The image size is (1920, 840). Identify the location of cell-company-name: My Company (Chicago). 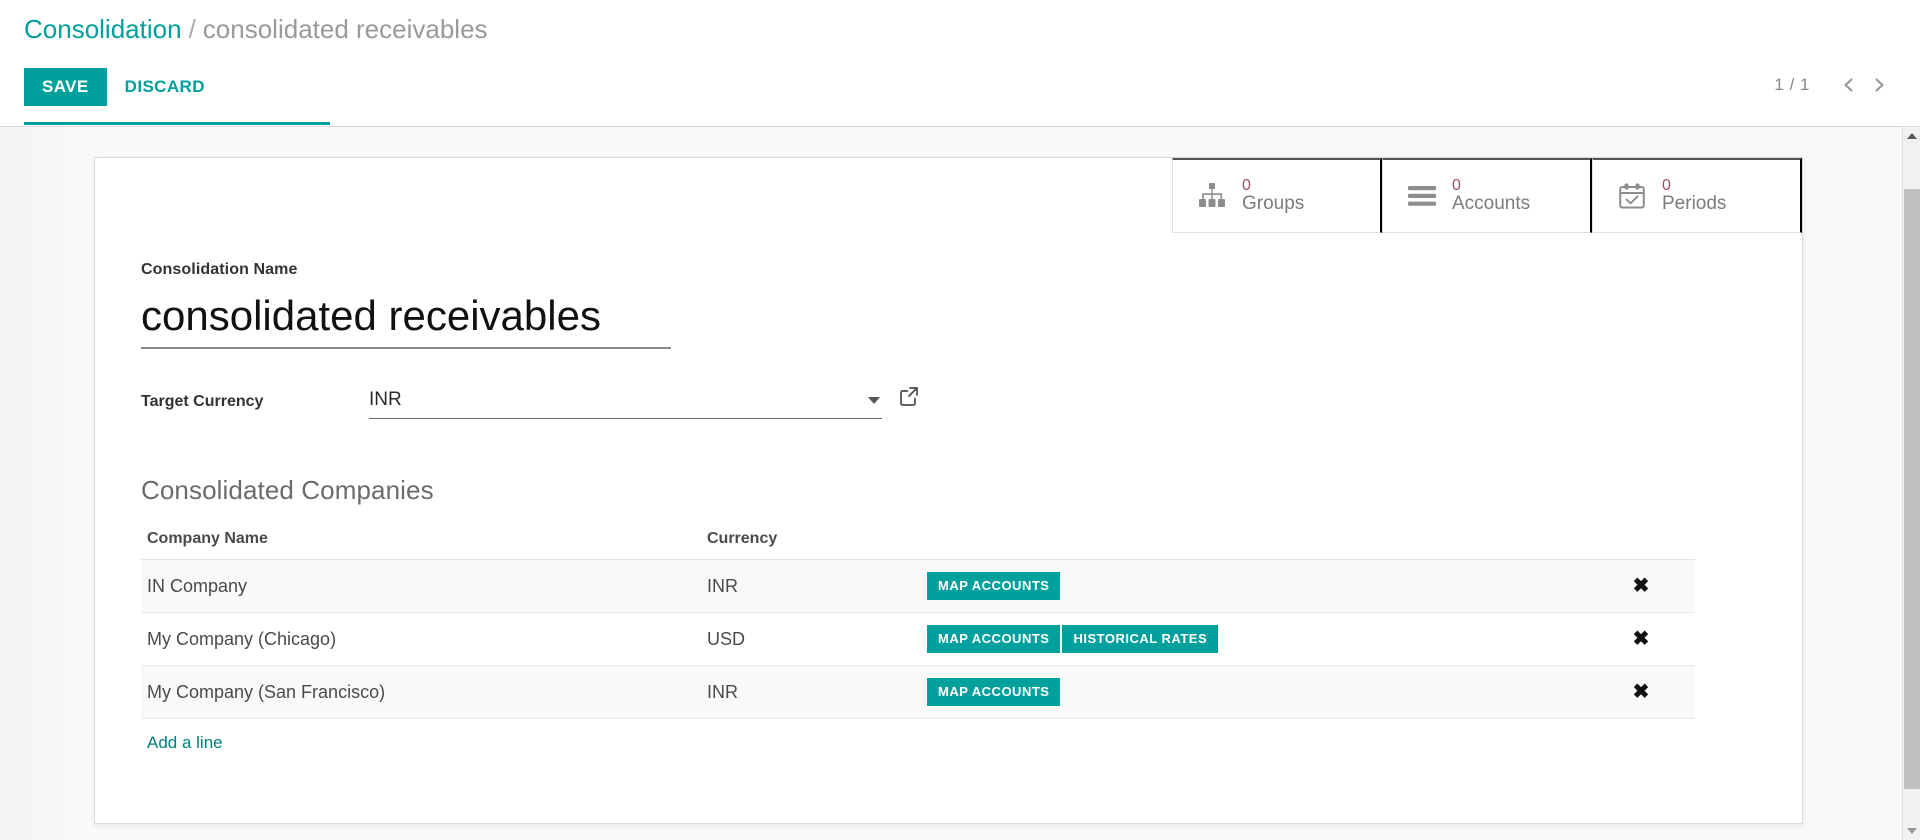
(421, 639).